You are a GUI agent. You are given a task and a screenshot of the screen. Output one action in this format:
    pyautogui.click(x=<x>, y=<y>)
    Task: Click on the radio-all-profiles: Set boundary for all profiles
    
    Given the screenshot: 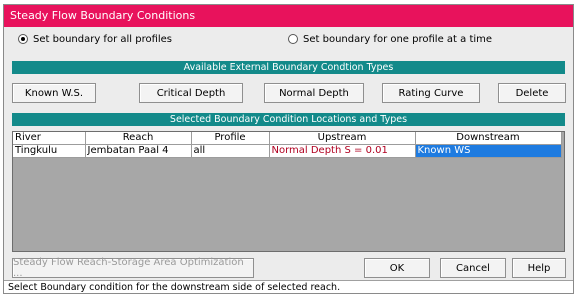 What is the action you would take?
    pyautogui.click(x=95, y=39)
    